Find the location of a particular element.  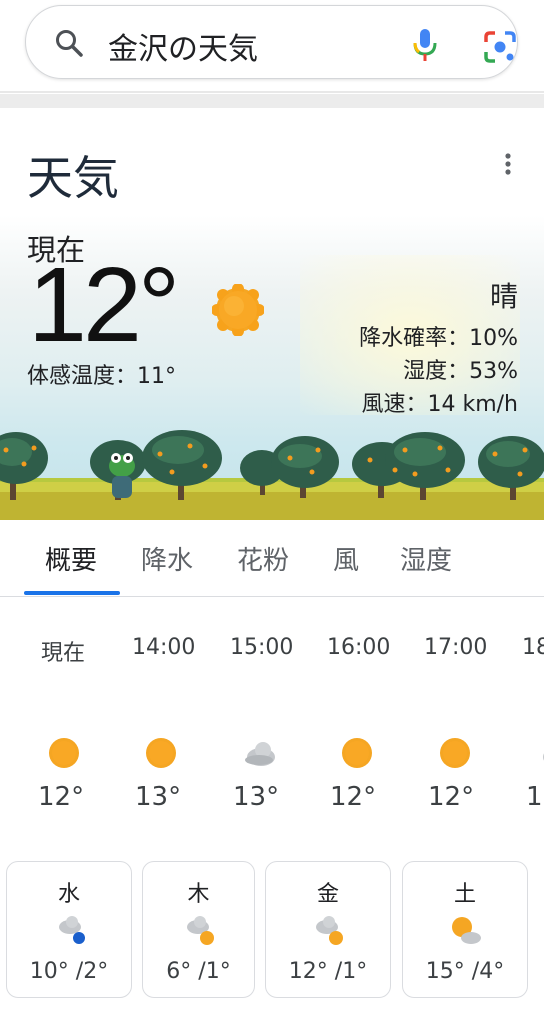

tab-wind: 風 is located at coordinates (346, 558).